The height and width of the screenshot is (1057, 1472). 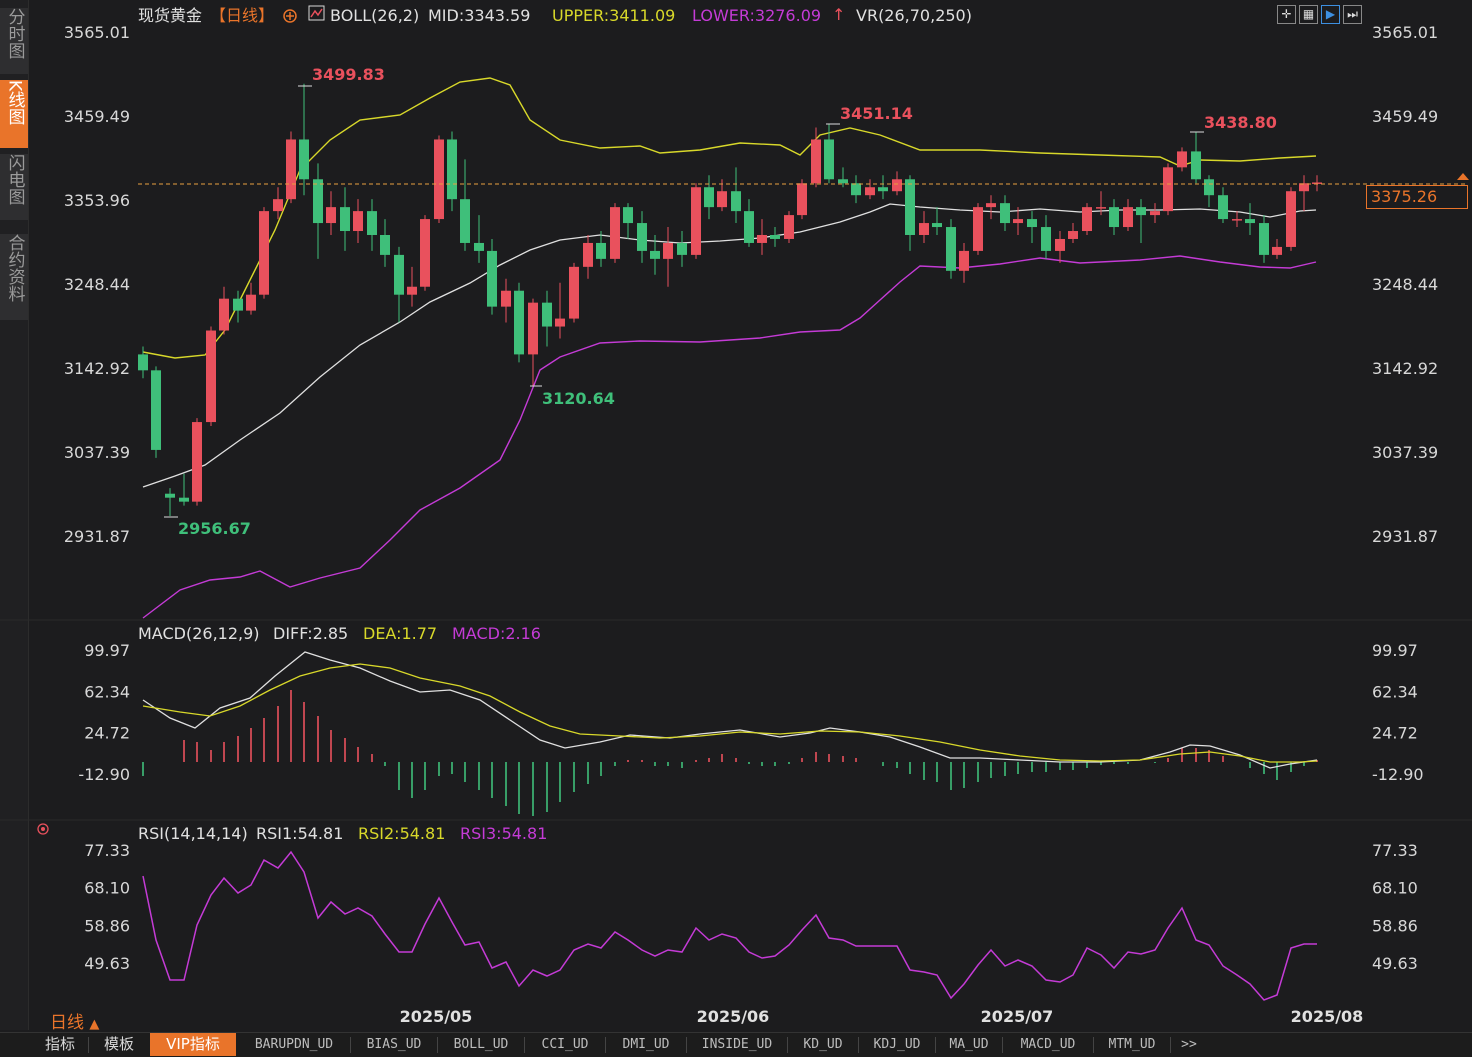 I want to click on boll-label: BOLL(26,2), so click(x=374, y=15).